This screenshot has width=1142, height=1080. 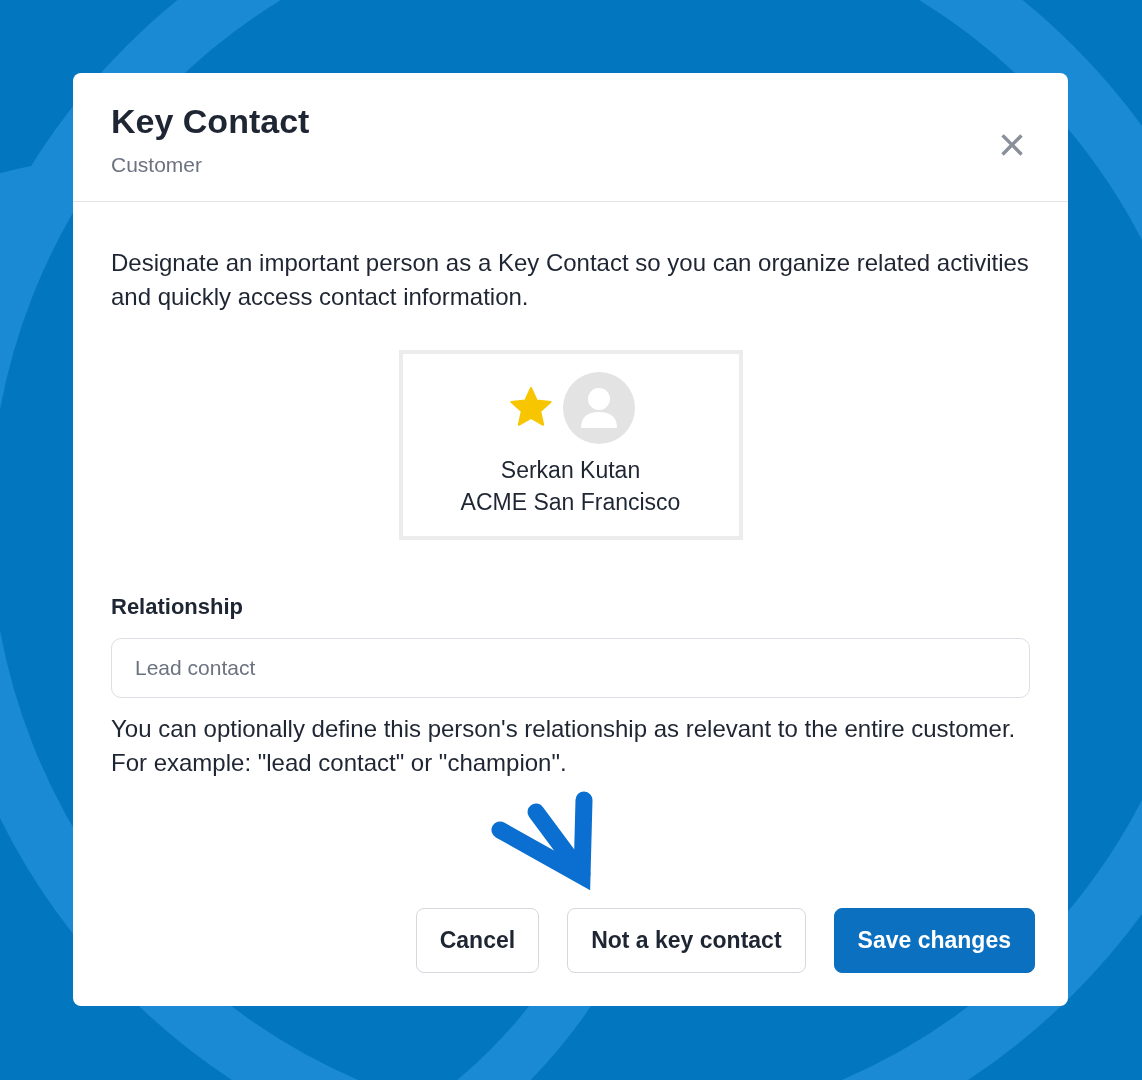 What do you see at coordinates (477, 940) in the screenshot?
I see `secondary-button: Cancel` at bounding box center [477, 940].